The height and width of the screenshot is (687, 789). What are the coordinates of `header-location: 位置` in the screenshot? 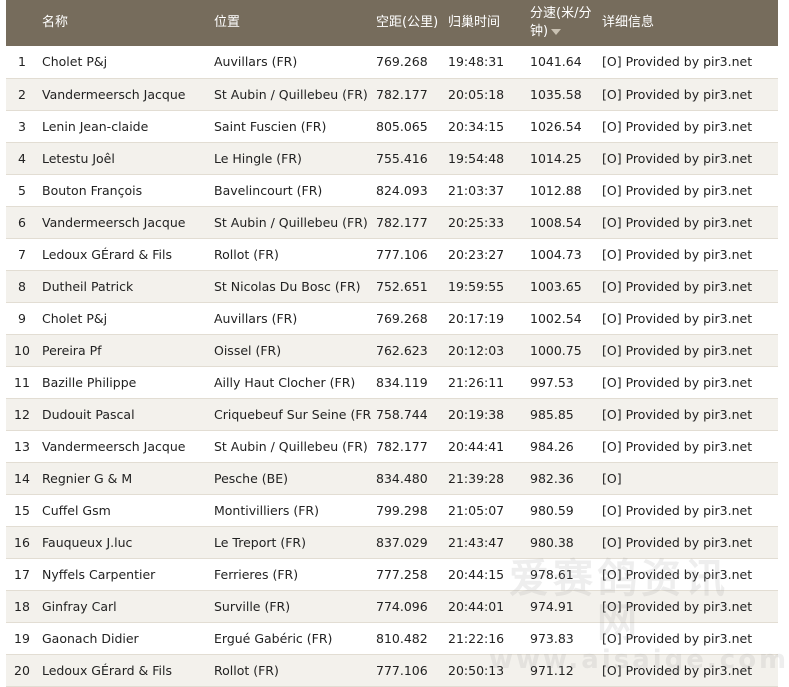 It's located at (291, 23).